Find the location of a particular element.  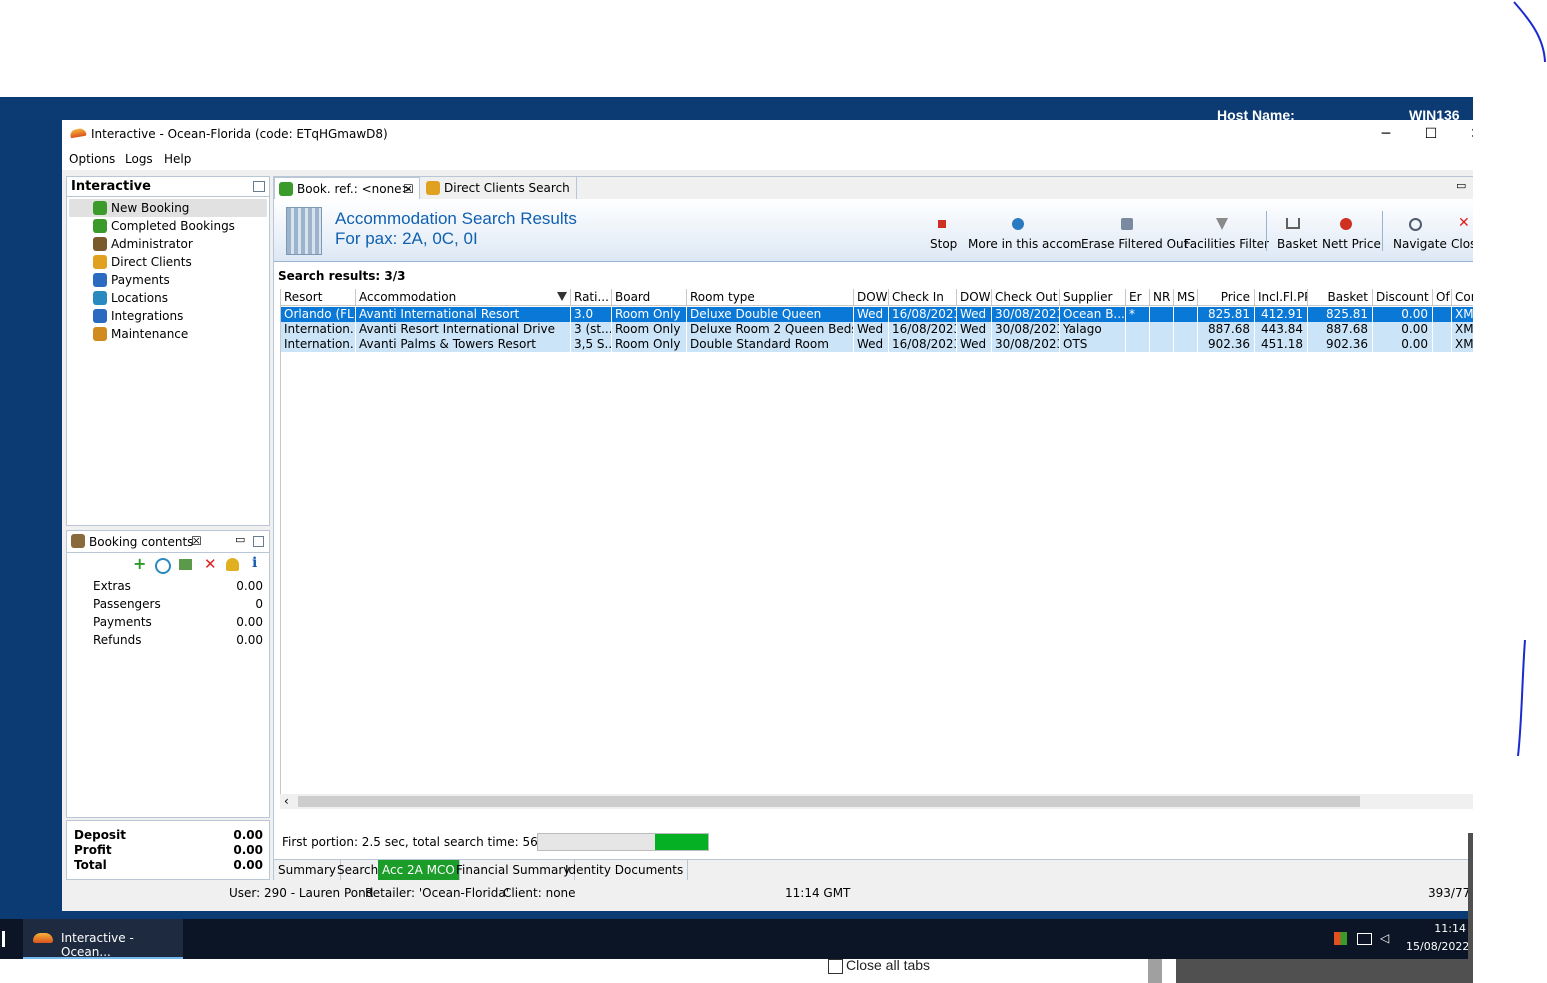

booking-icon is located at coordinates (78, 541).